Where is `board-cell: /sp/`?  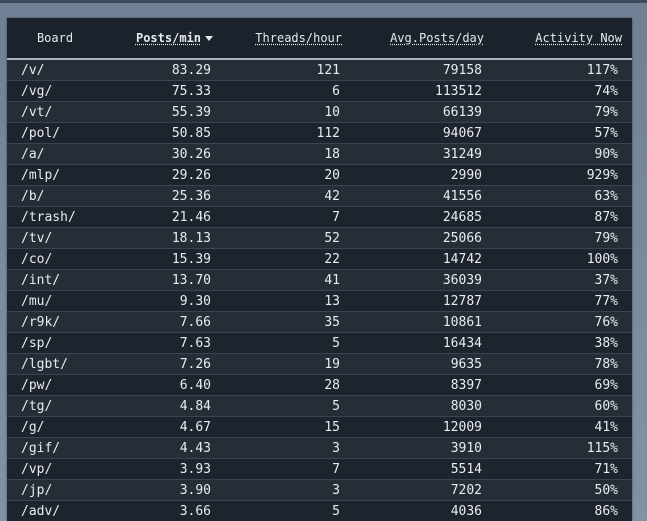
board-cell: /sp/ is located at coordinates (55, 343).